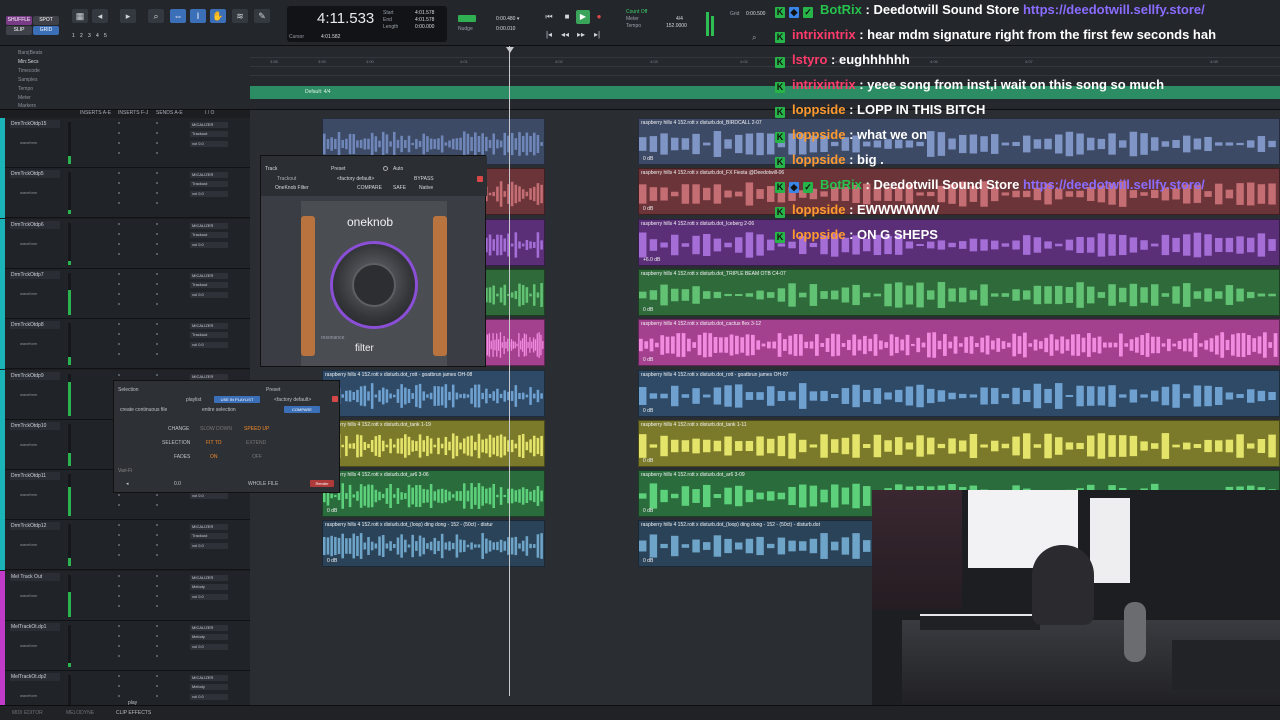 The image size is (1280, 720). I want to click on plugin-preset-selector: <factory default>, so click(355, 179).